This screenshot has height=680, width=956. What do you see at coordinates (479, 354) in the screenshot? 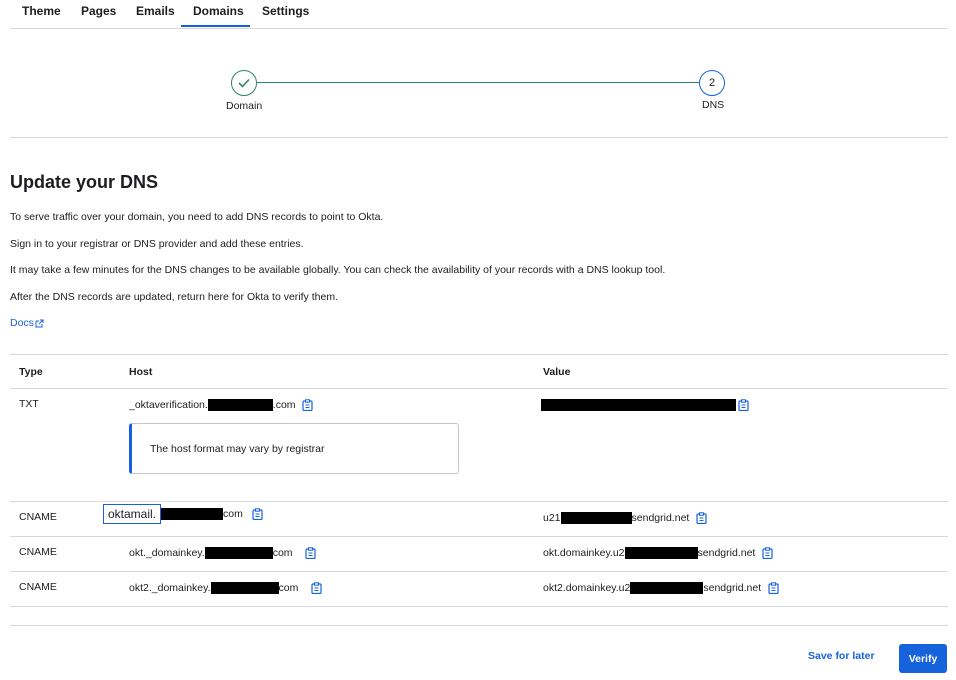
I see `table-top-border` at bounding box center [479, 354].